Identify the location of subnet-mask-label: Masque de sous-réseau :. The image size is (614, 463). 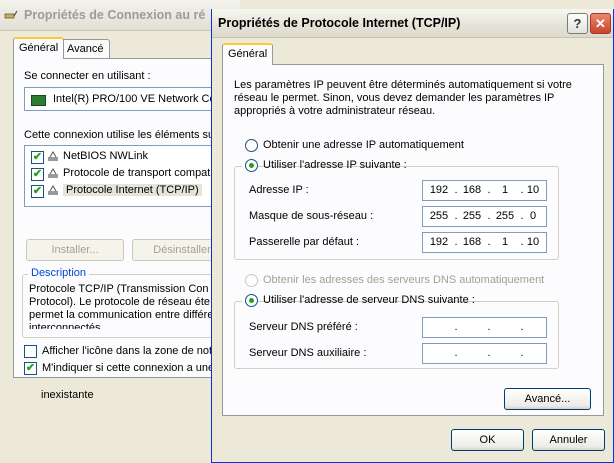
(311, 216).